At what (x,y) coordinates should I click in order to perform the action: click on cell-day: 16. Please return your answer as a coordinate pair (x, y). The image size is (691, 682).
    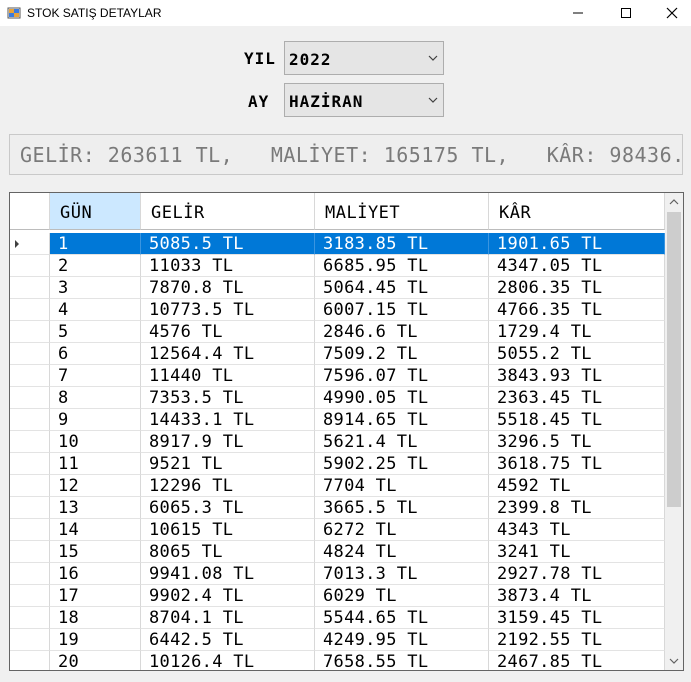
    Looking at the image, I should click on (95, 574).